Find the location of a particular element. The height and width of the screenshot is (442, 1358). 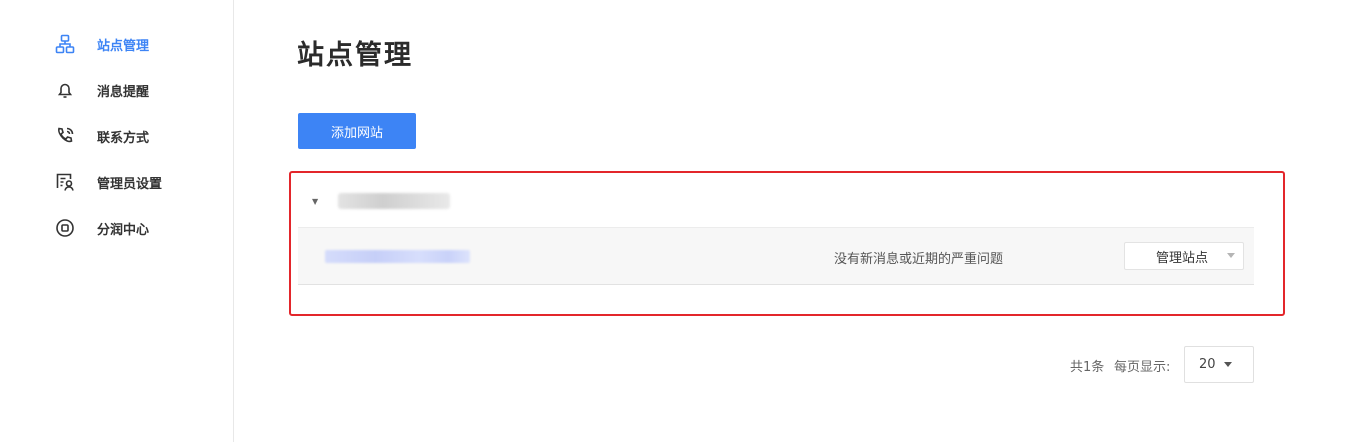

revenue-coin-icon is located at coordinates (65, 228).